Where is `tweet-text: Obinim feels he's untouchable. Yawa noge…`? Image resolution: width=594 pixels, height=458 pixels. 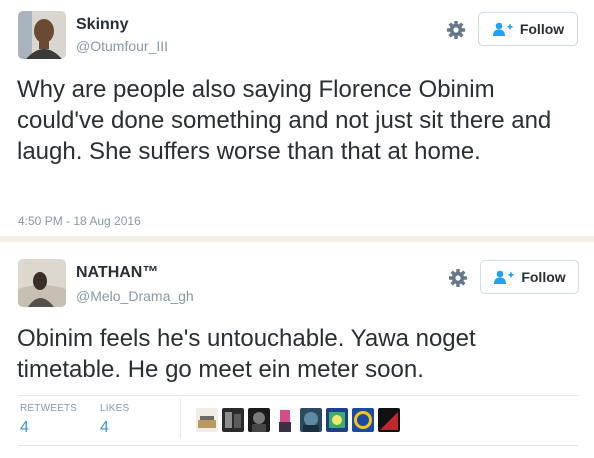
tweet-text: Obinim feels he's untouchable. Yawa noge… is located at coordinates (246, 354).